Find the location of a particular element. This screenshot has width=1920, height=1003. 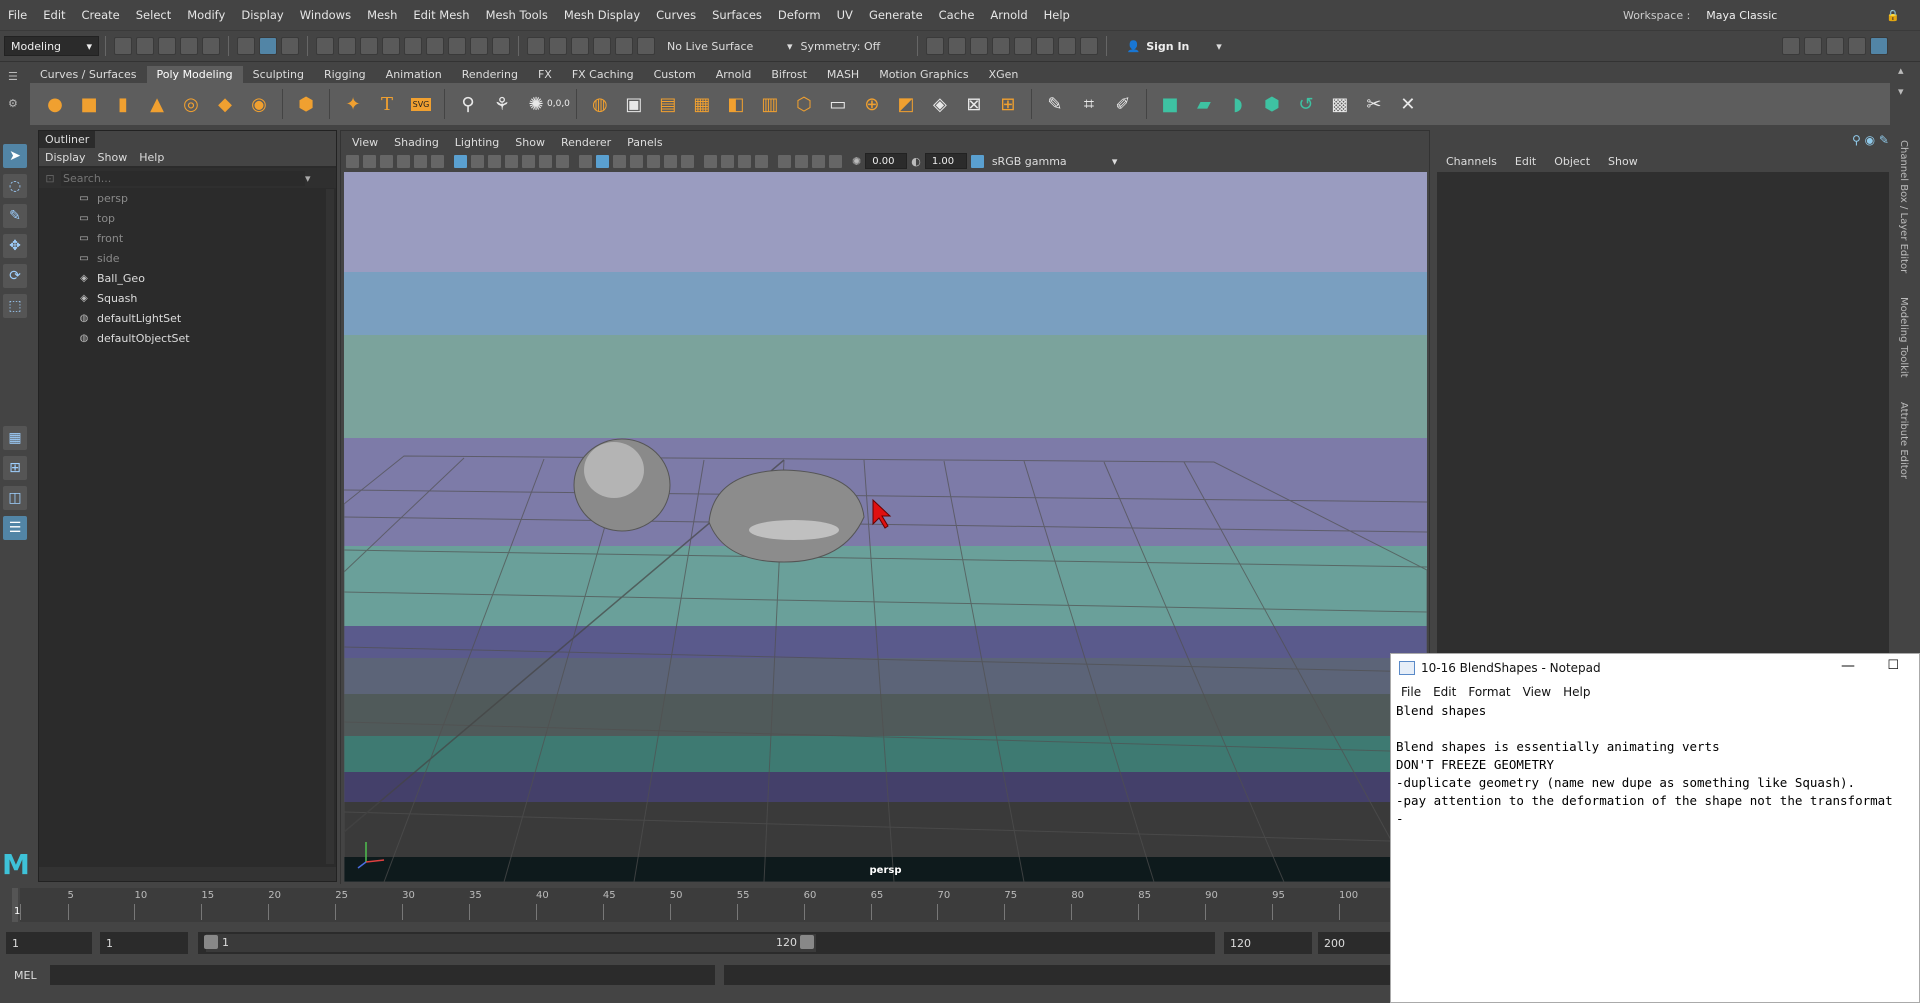

shelf-tab-xgen: XGen is located at coordinates (1003, 74).